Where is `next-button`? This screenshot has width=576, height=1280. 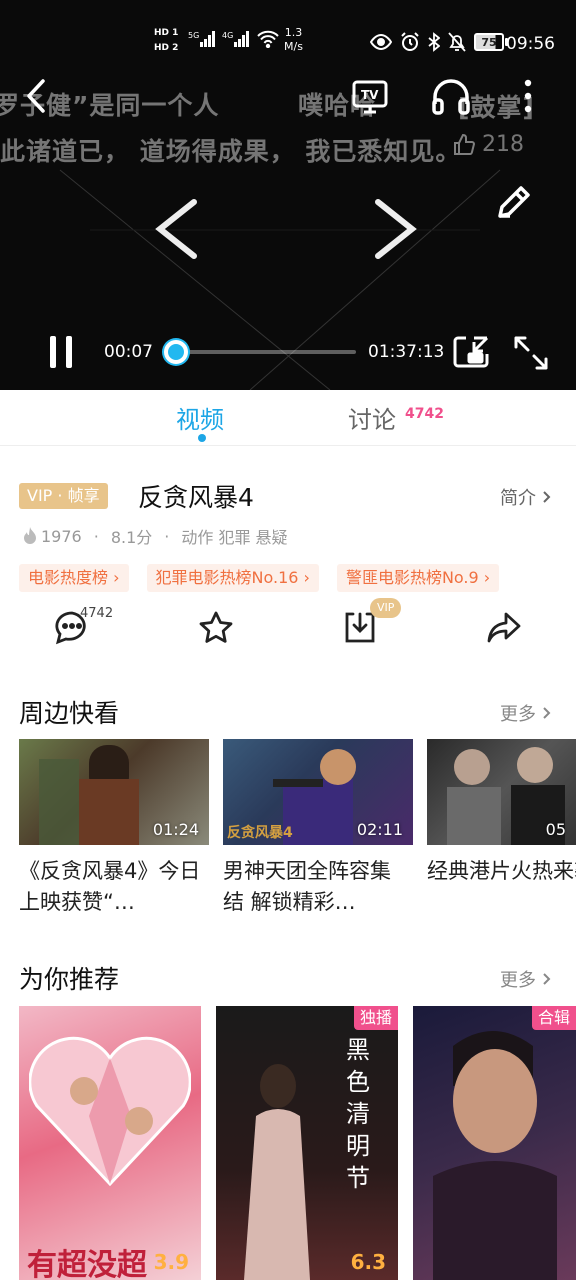 next-button is located at coordinates (396, 231).